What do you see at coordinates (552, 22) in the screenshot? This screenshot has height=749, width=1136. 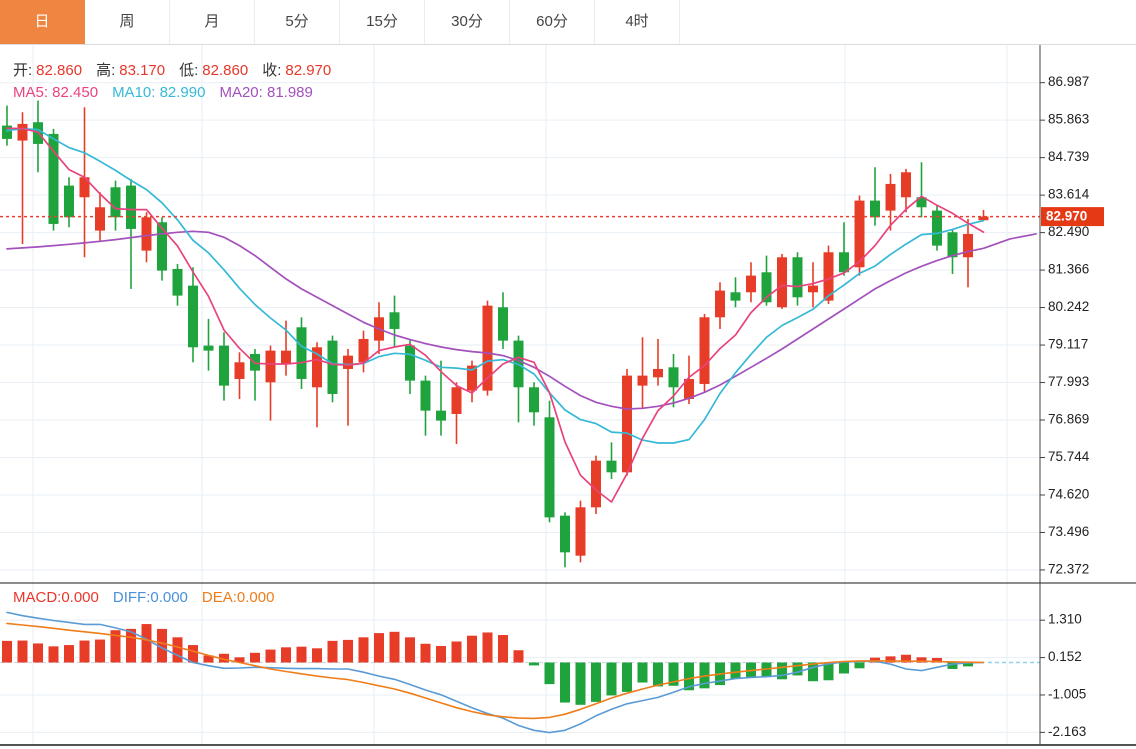 I see `tab-60min: 60分` at bounding box center [552, 22].